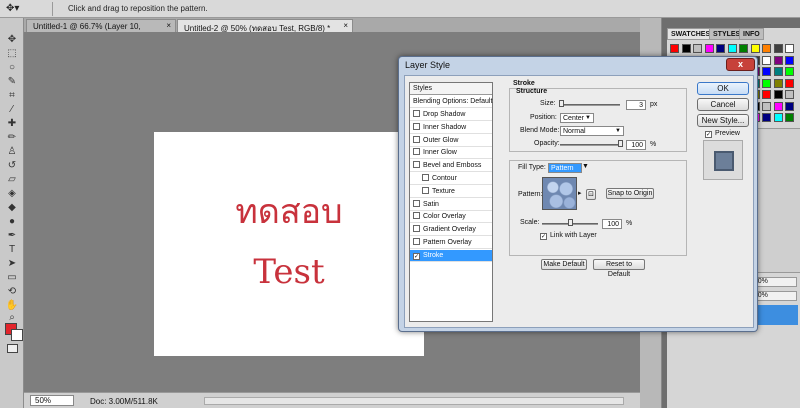  What do you see at coordinates (12, 138) in the screenshot?
I see `brush-tool-icon: ✏` at bounding box center [12, 138].